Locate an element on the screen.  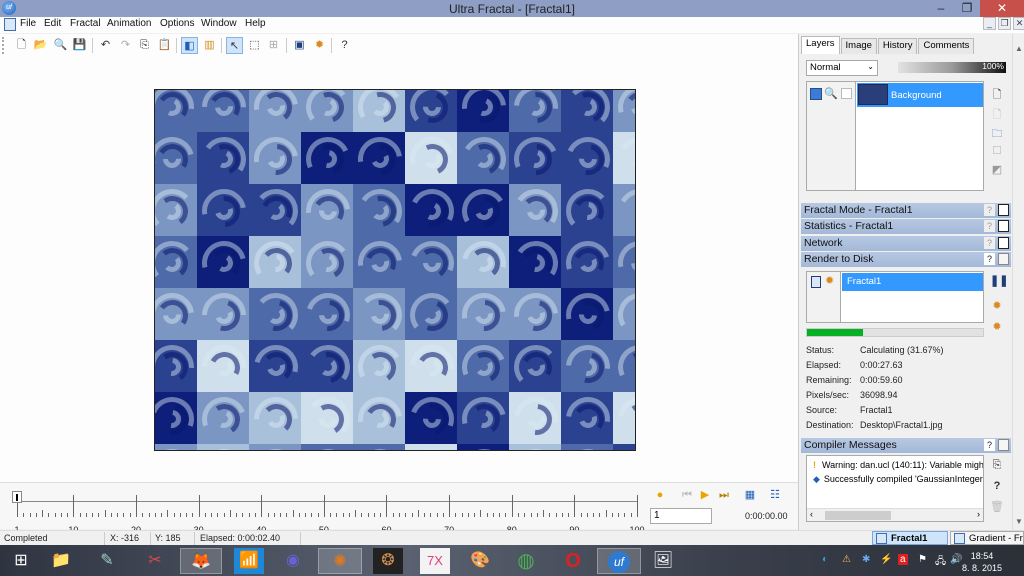
fractal-window-button: ◧ is located at coordinates (189, 45).